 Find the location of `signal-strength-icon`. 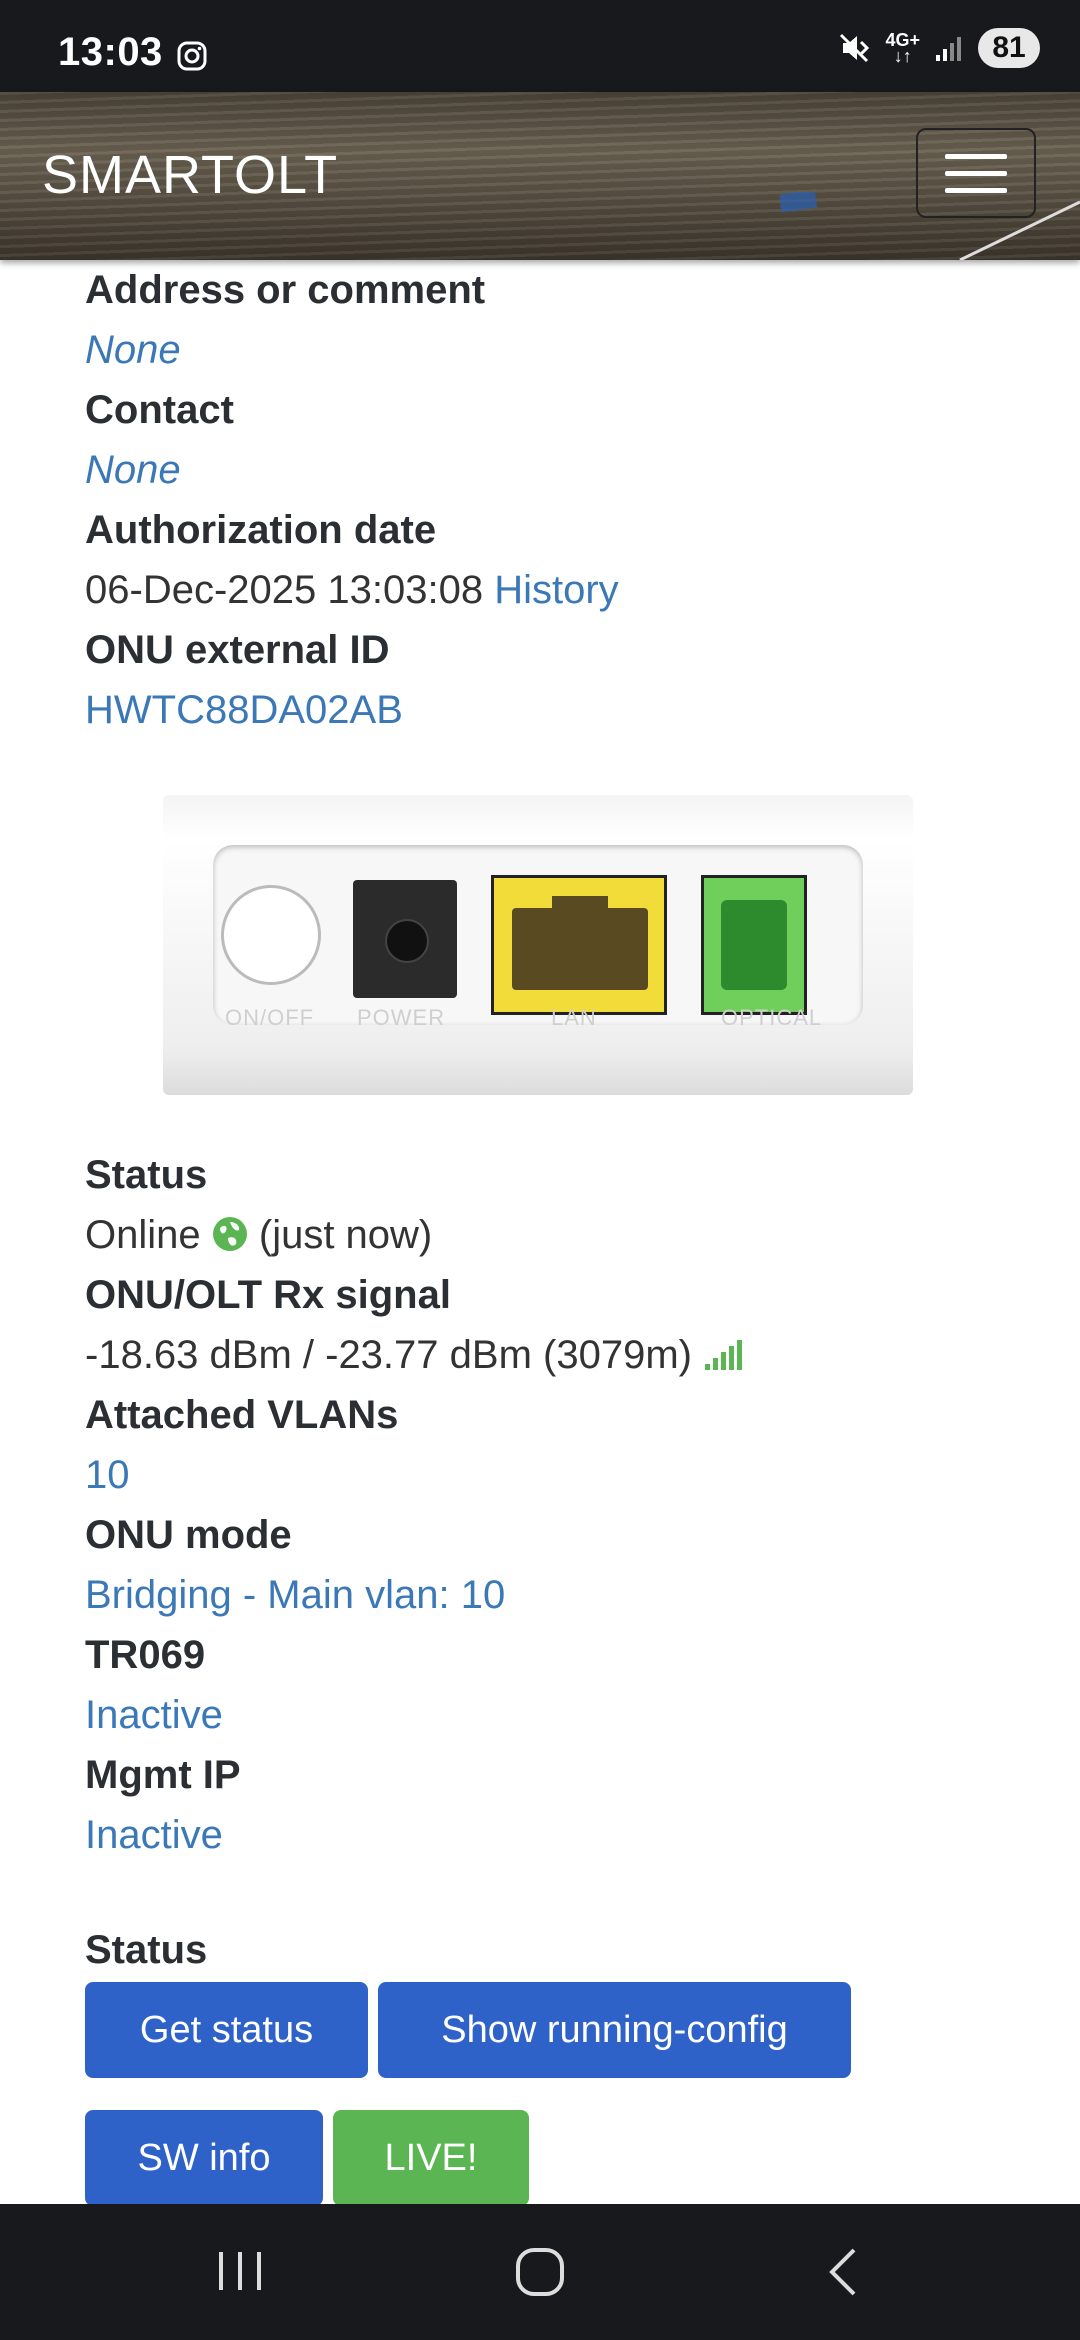

signal-strength-icon is located at coordinates (724, 1355).